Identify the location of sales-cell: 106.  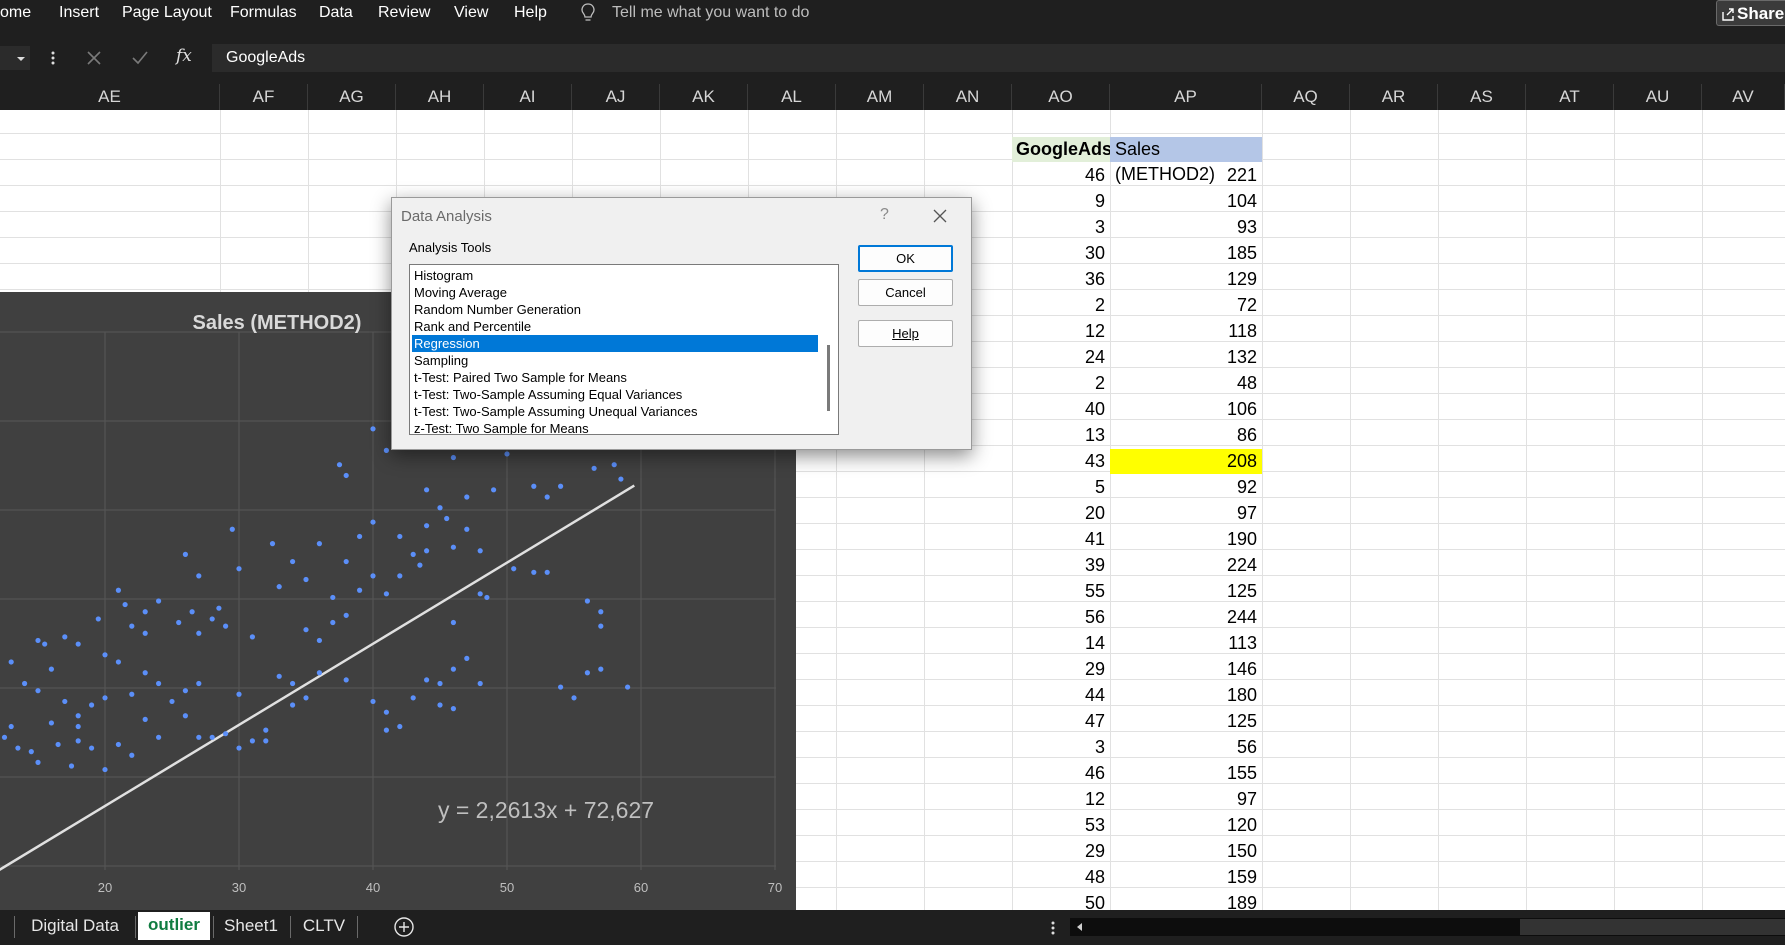
(1186, 409).